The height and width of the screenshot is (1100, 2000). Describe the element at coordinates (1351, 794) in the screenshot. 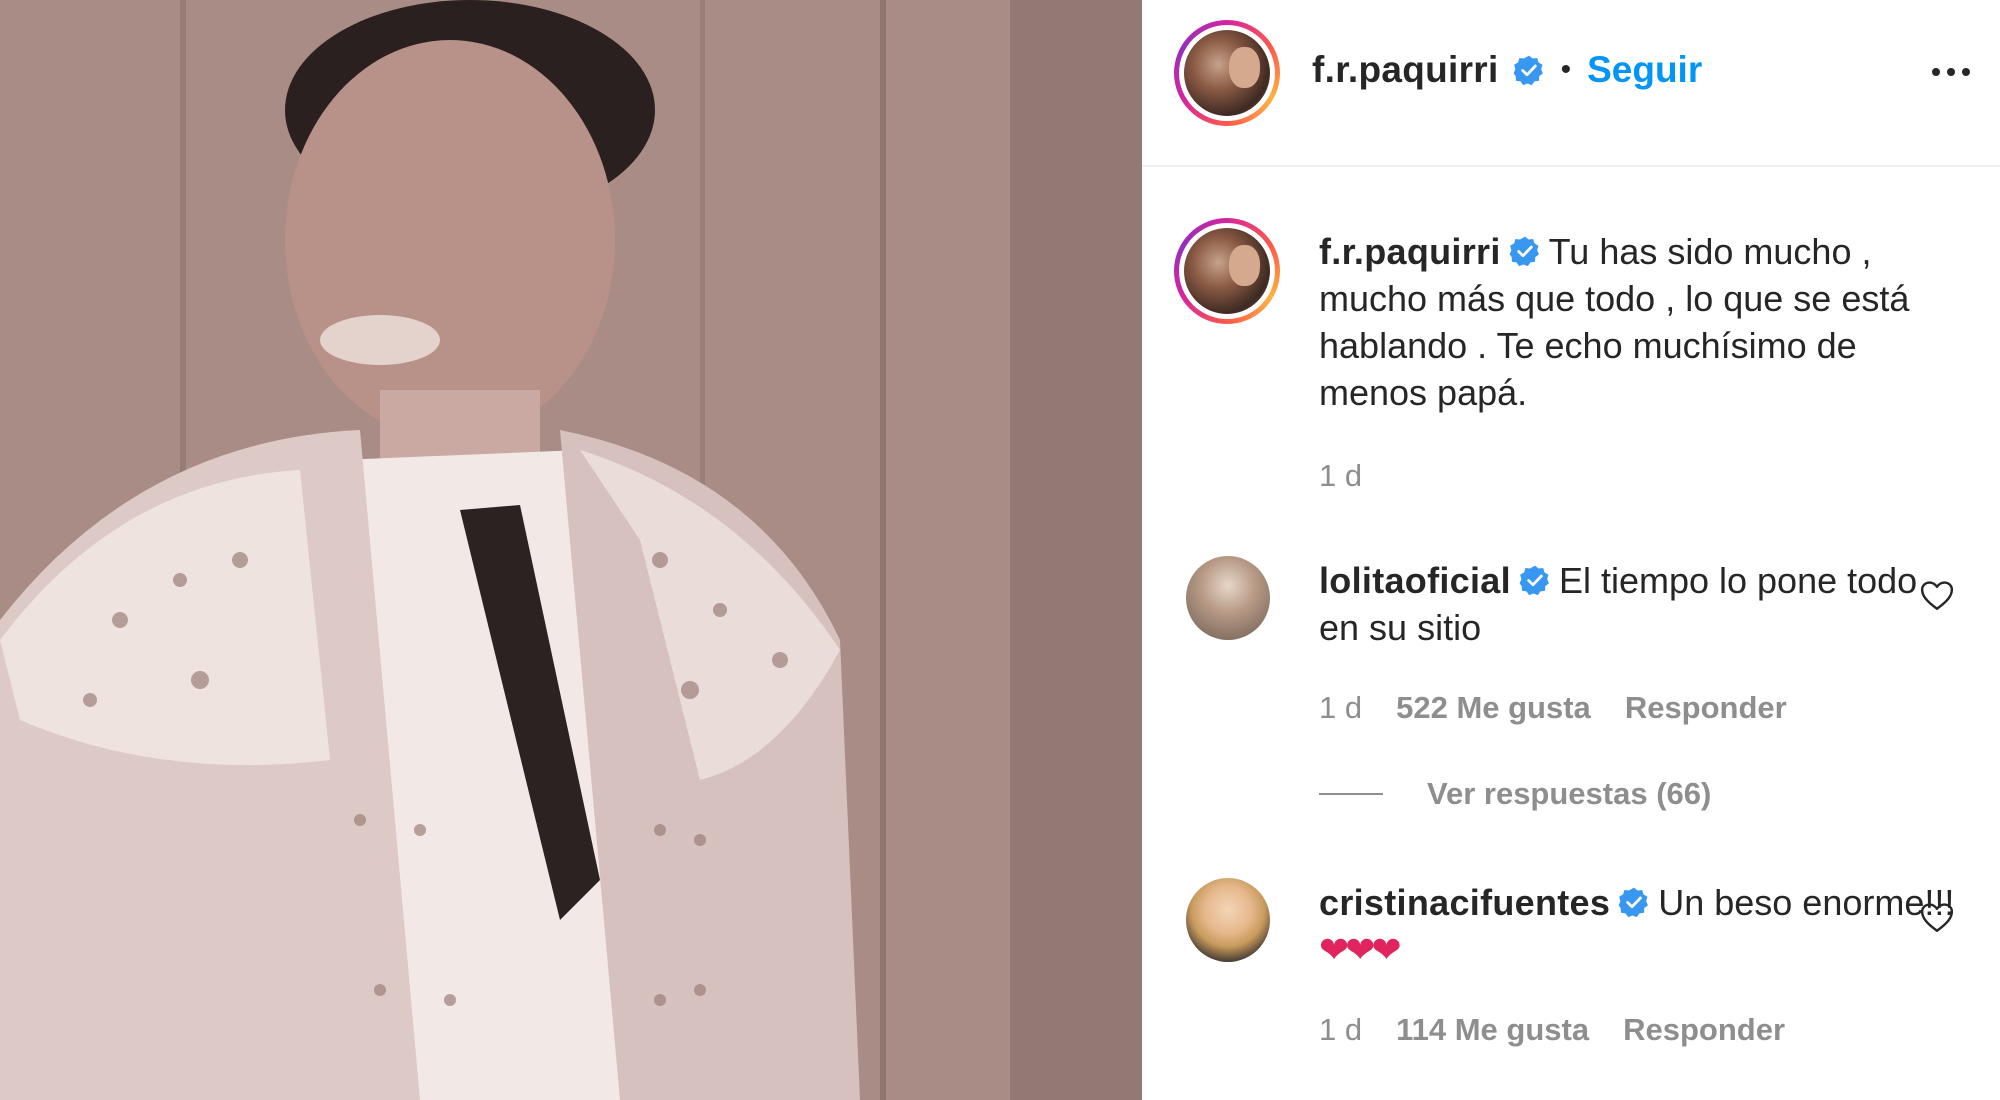

I see `replies-divider` at that location.